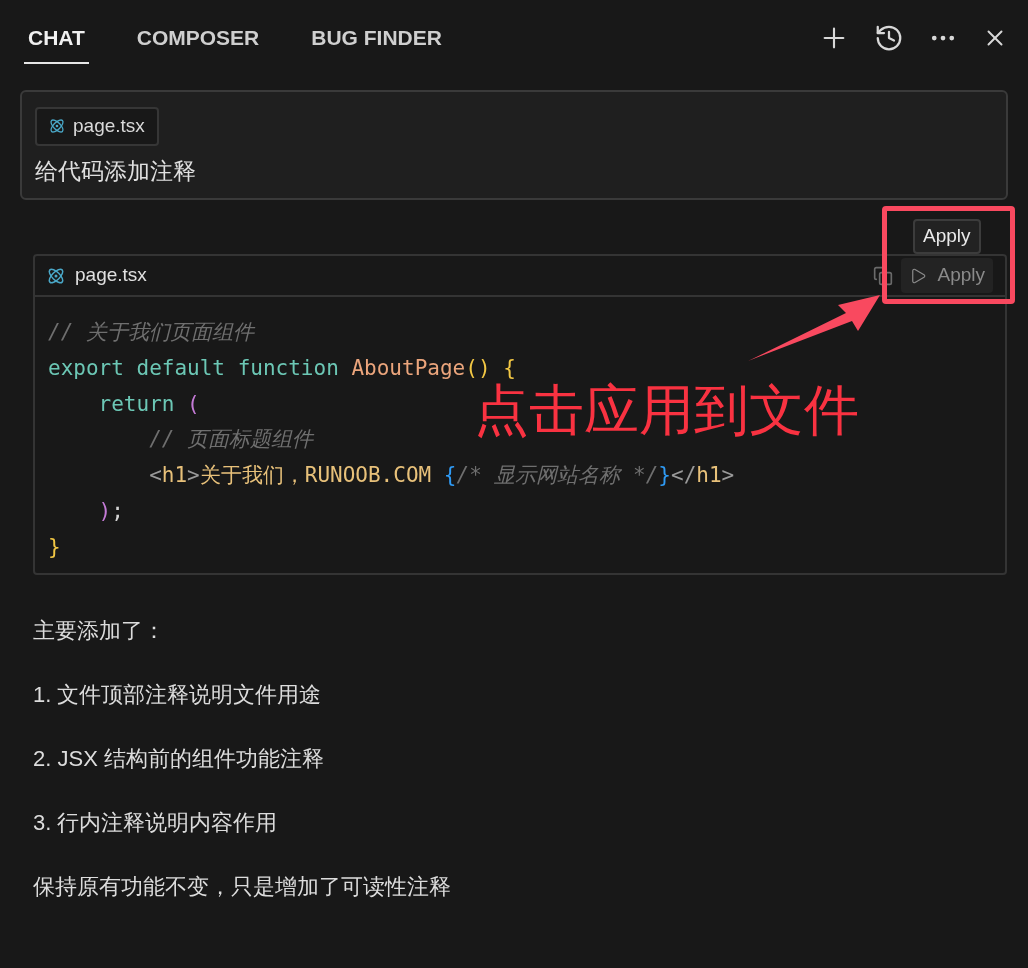 The height and width of the screenshot is (968, 1028). What do you see at coordinates (178, 695) in the screenshot?
I see `response-paragraph: 1. 文件顶部注释说明文件用途` at bounding box center [178, 695].